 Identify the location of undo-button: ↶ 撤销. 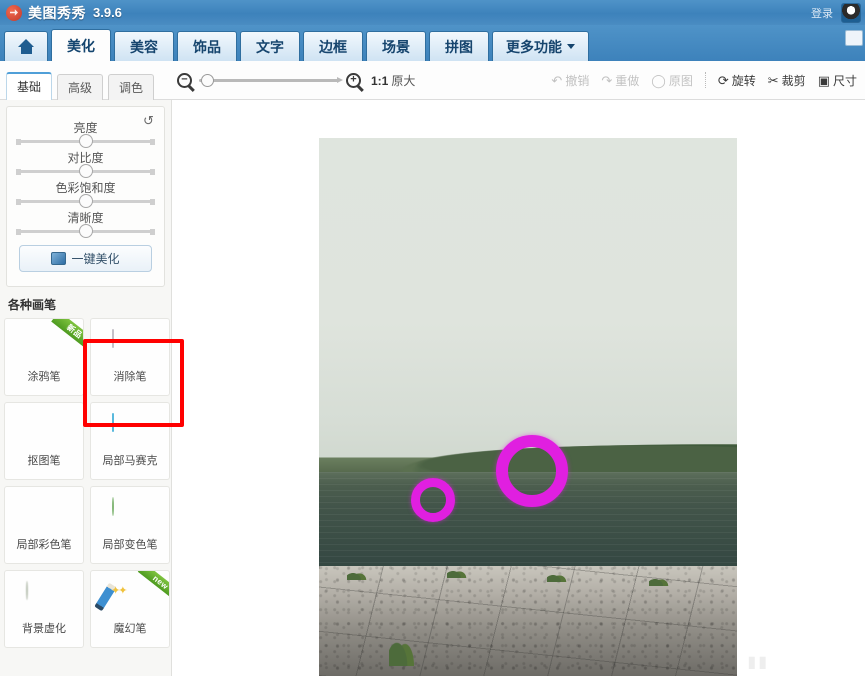
(570, 80).